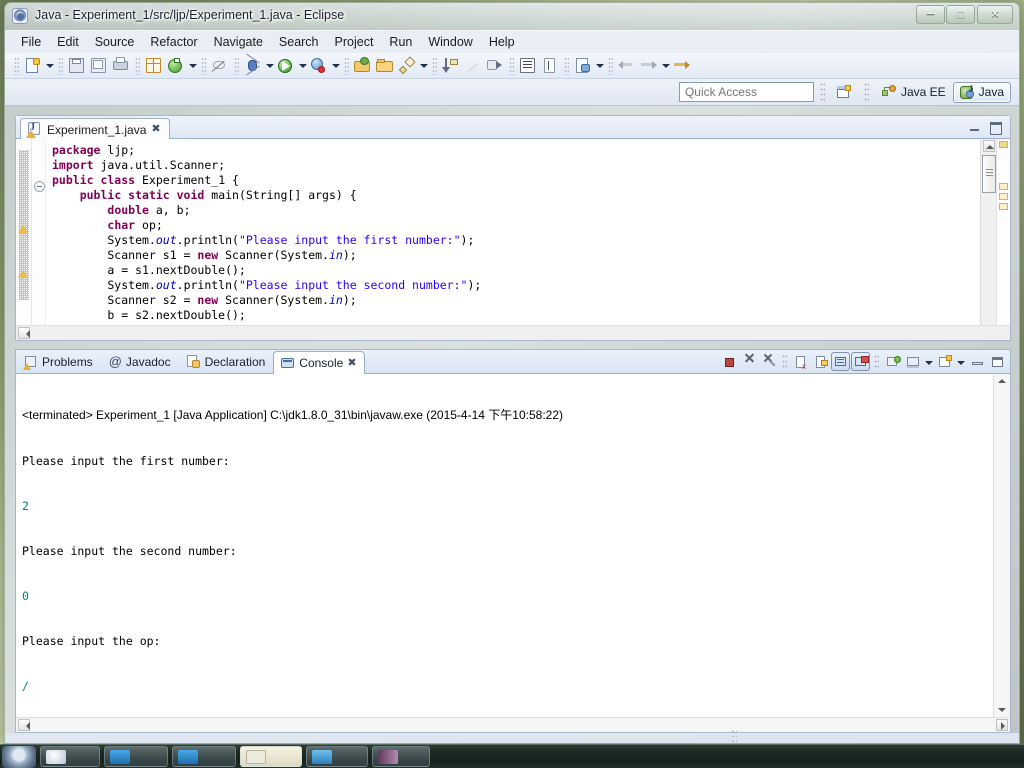 This screenshot has height=768, width=1024. I want to click on maximize-console-icon, so click(996, 361).